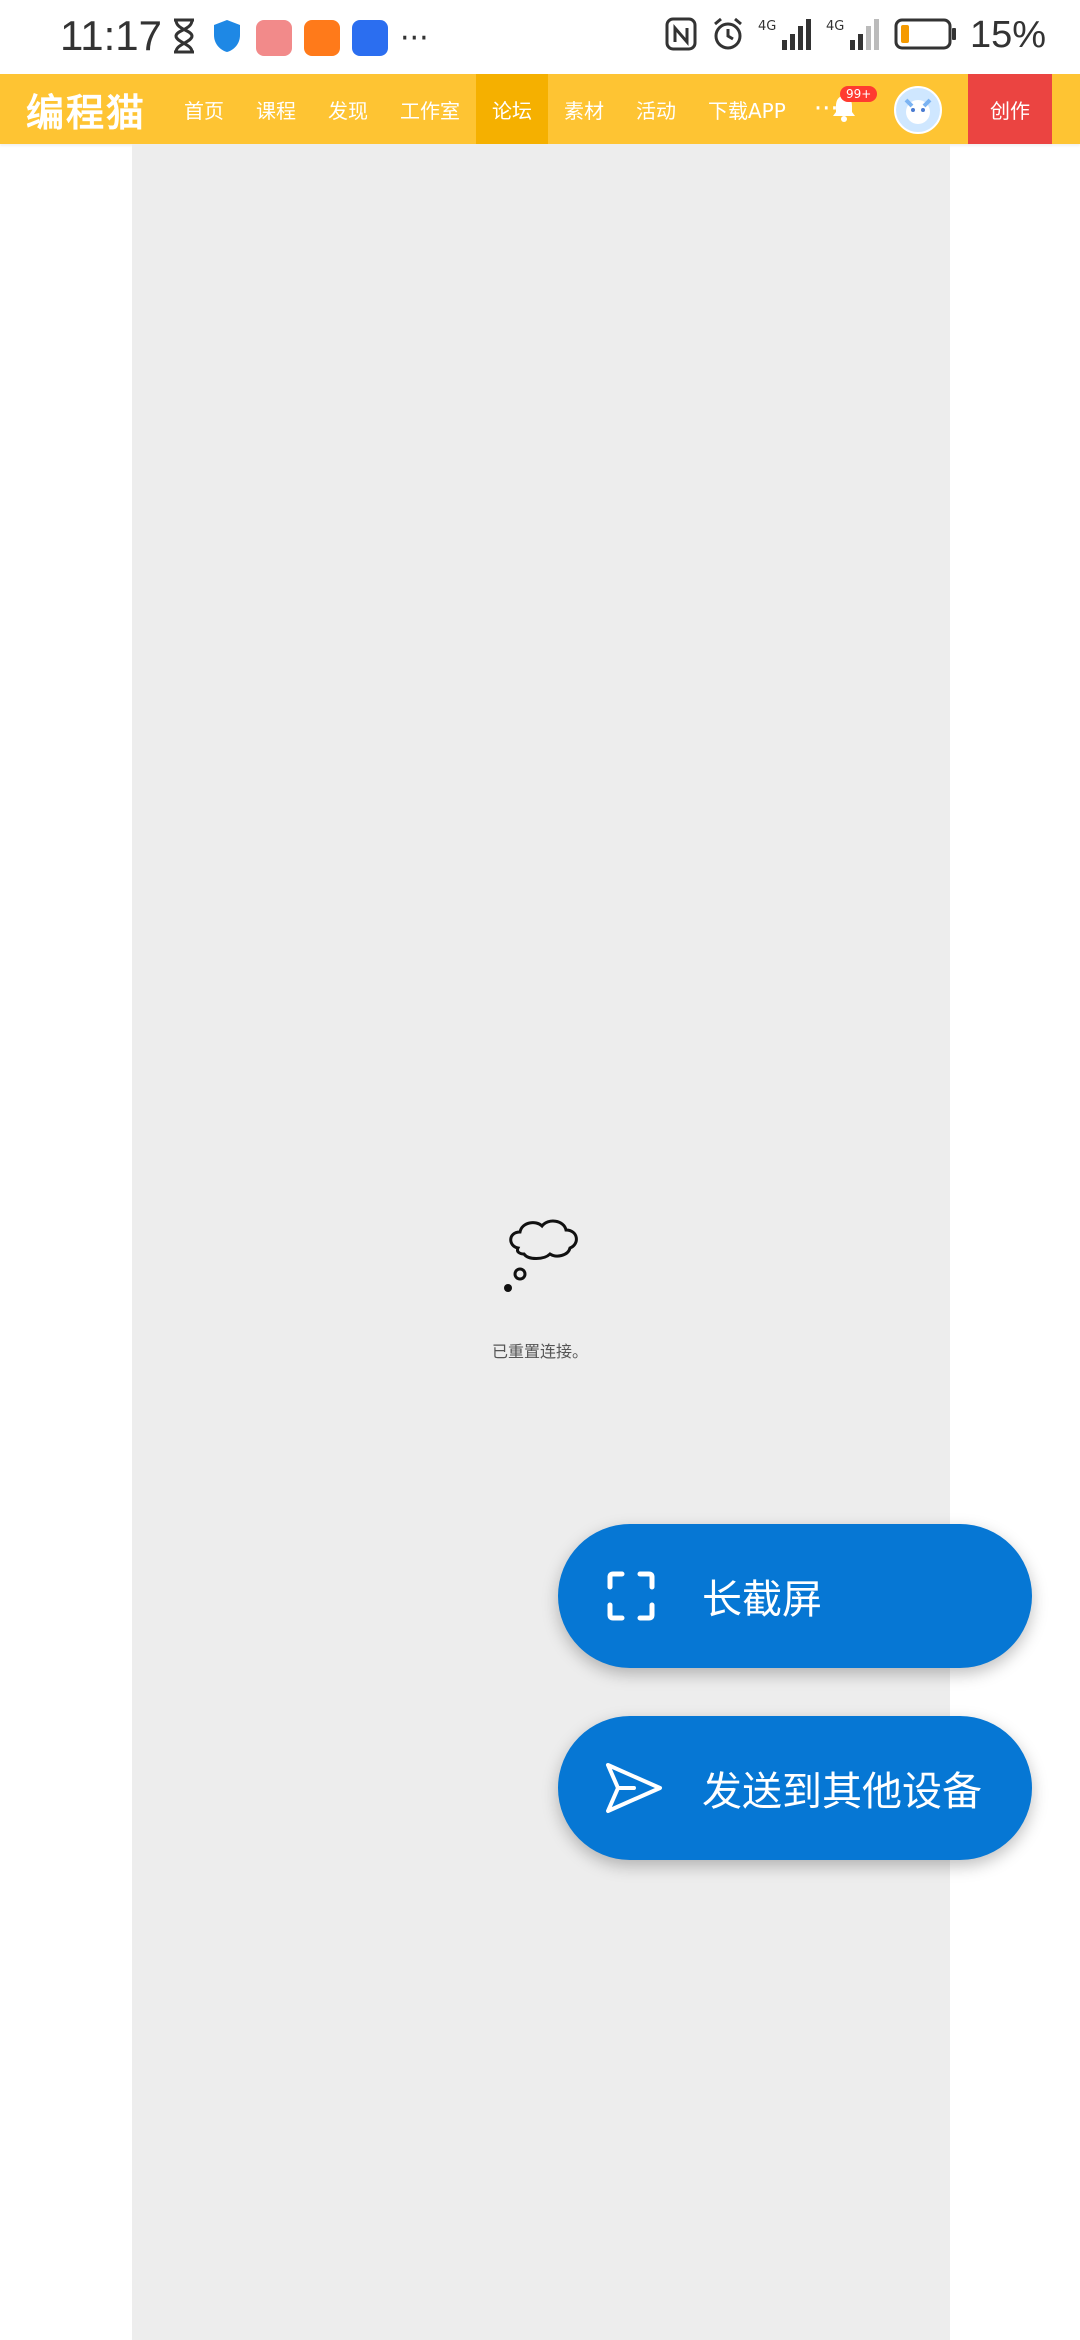  I want to click on status-time: 11:17, so click(111, 35).